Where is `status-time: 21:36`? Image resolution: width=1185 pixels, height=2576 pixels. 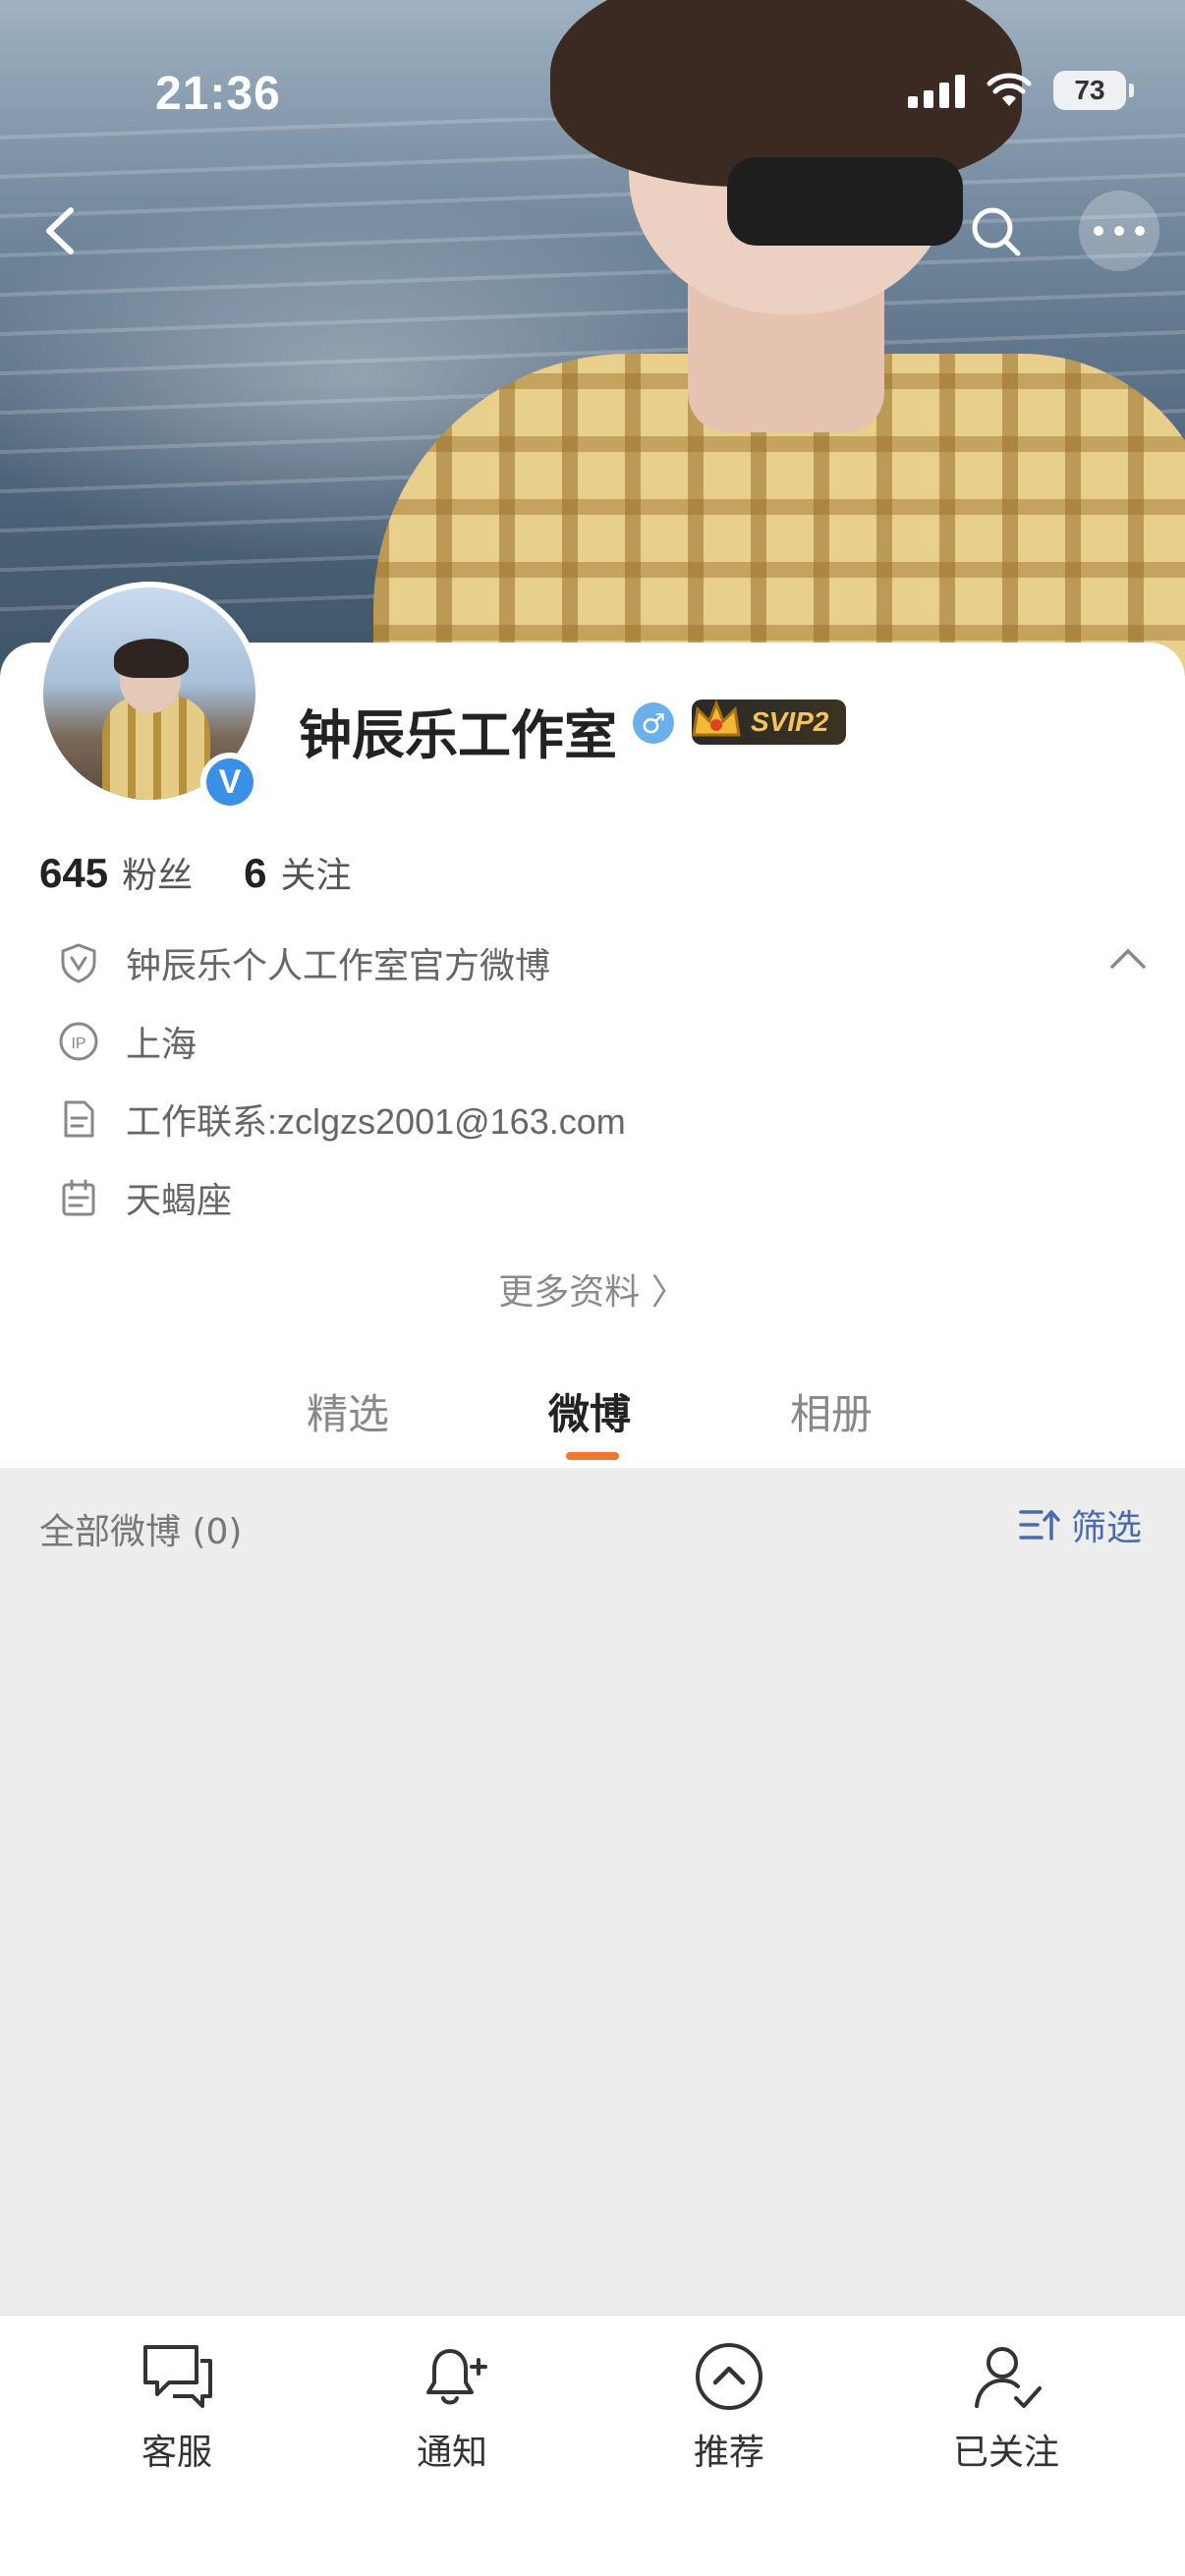
status-time: 21:36 is located at coordinates (218, 94).